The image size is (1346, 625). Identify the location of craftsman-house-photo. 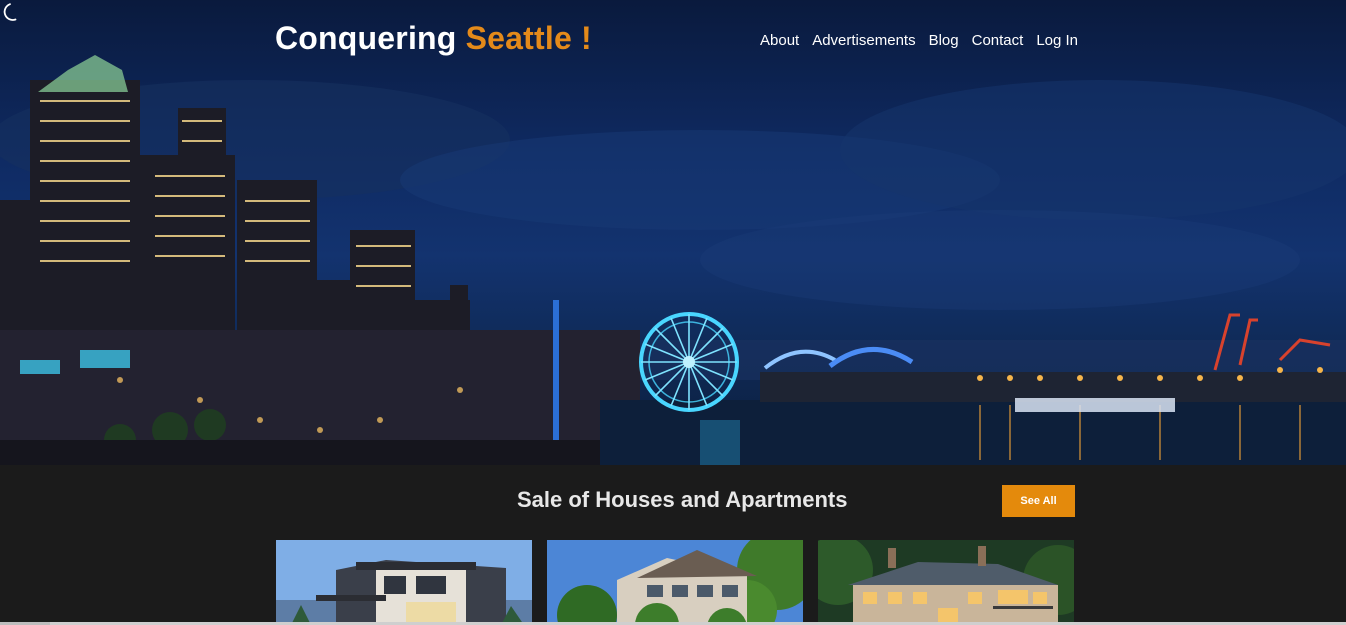
(675, 582).